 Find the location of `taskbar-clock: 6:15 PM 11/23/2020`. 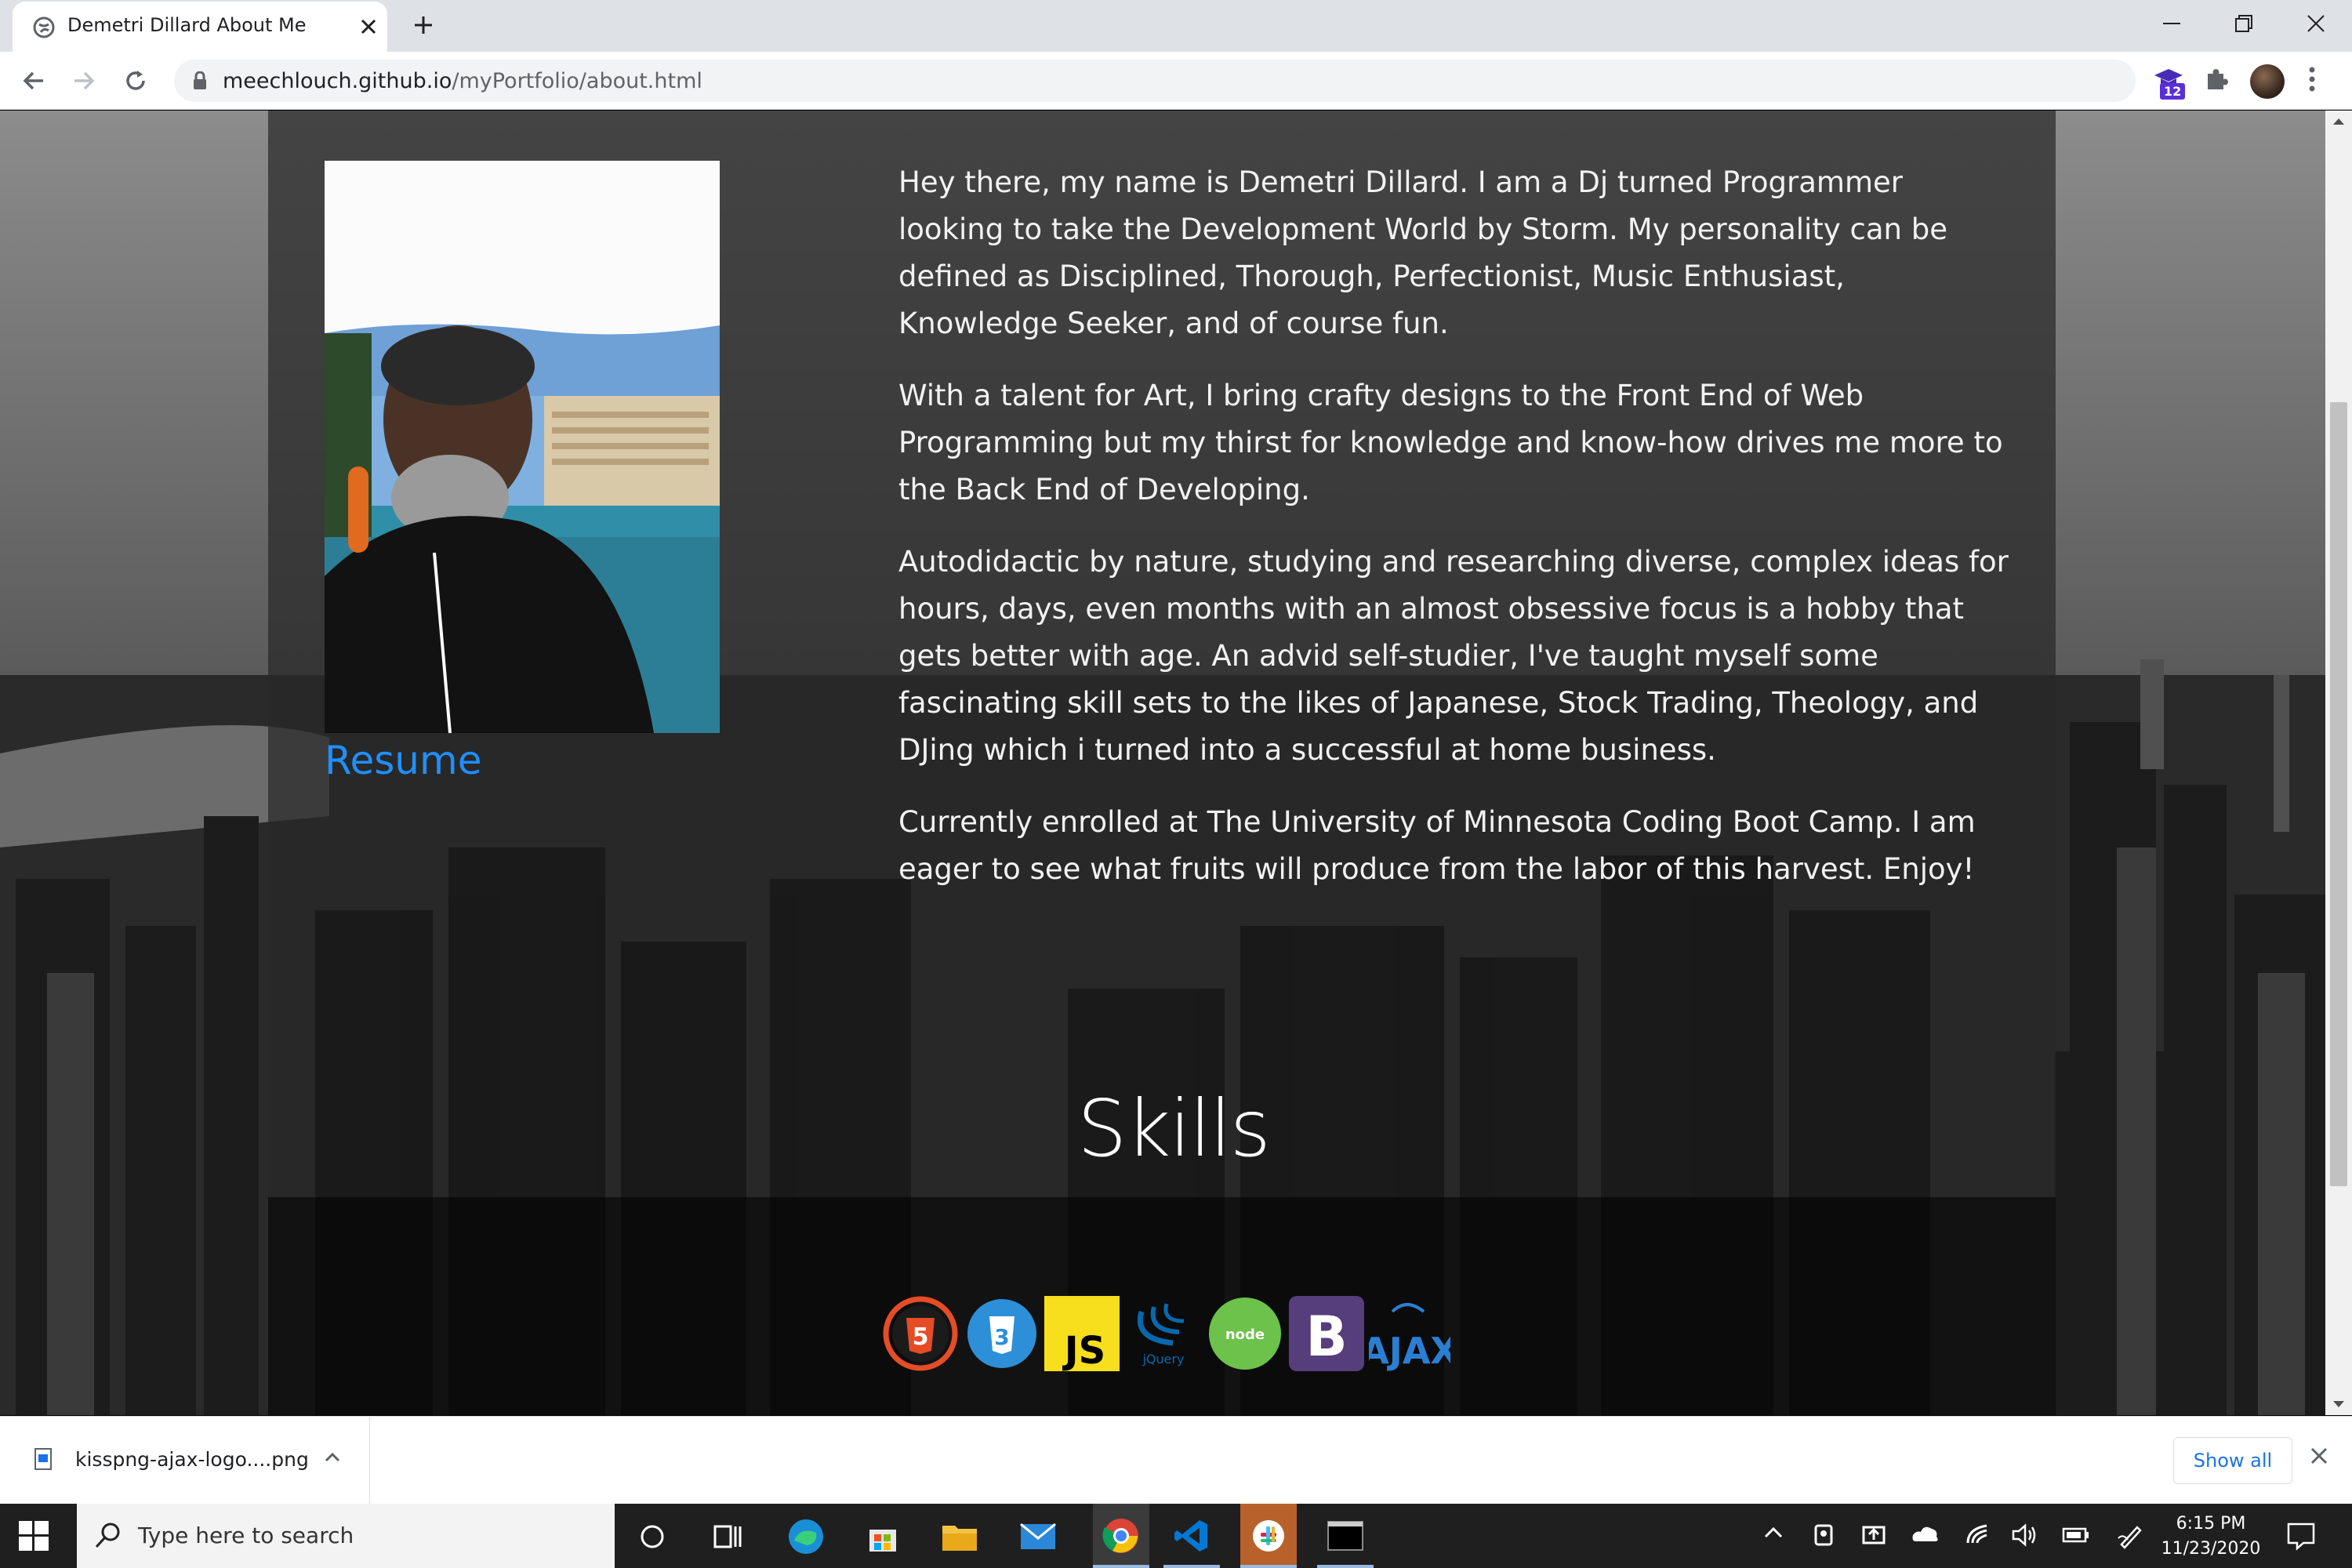

taskbar-clock: 6:15 PM 11/23/2020 is located at coordinates (2211, 1537).